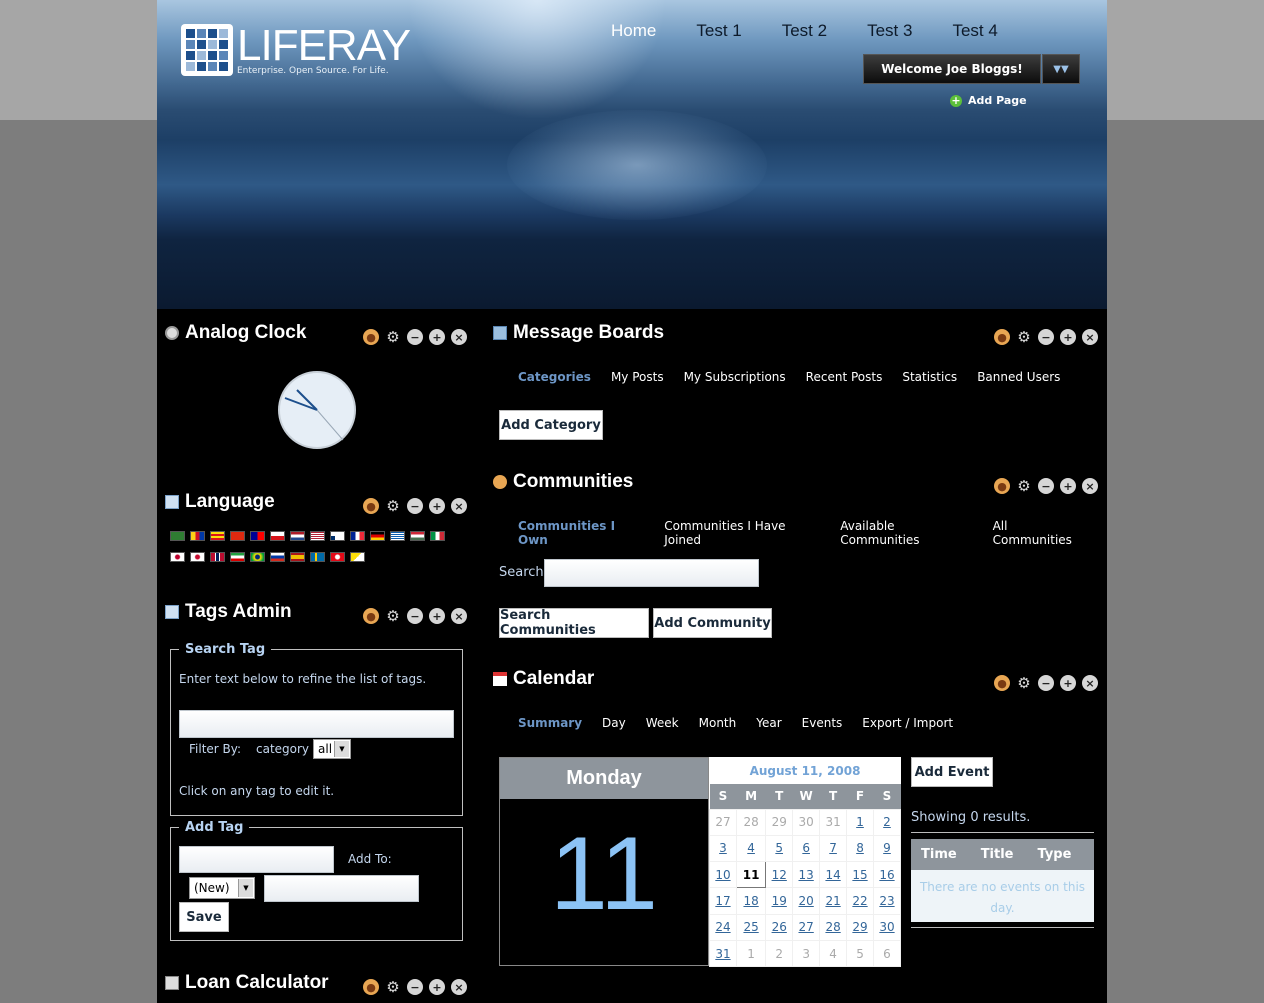 The image size is (1264, 1003). Describe the element at coordinates (887, 848) in the screenshot. I see `calendar-day: 9` at that location.